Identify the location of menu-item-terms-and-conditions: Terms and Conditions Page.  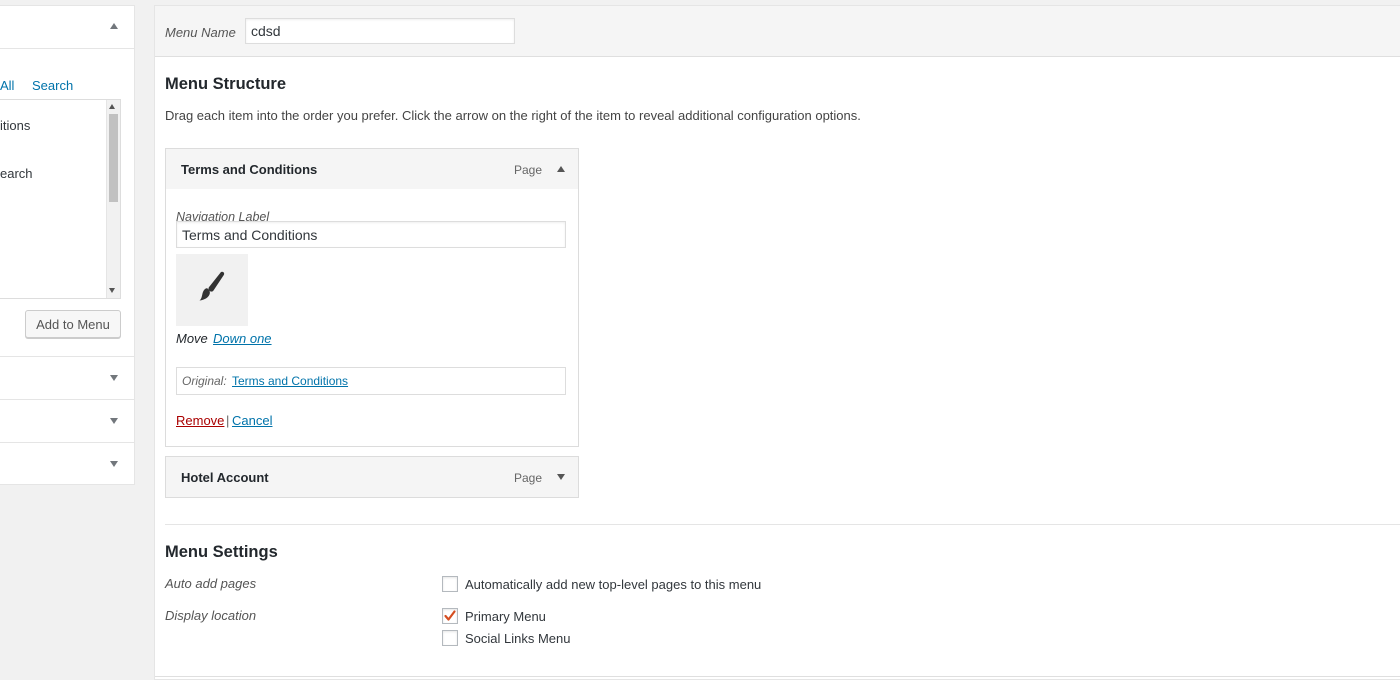
(372, 169).